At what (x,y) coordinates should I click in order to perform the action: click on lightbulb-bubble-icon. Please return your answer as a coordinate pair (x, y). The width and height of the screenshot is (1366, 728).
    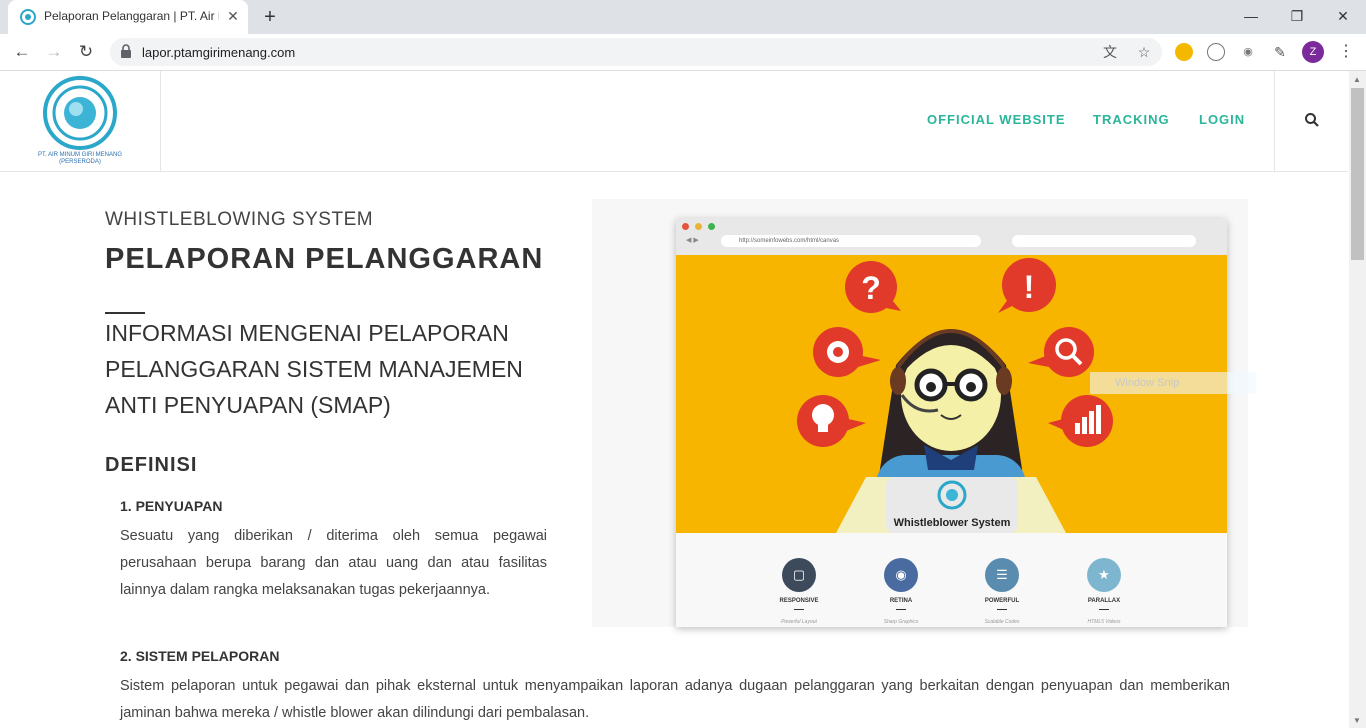
    Looking at the image, I should click on (831, 421).